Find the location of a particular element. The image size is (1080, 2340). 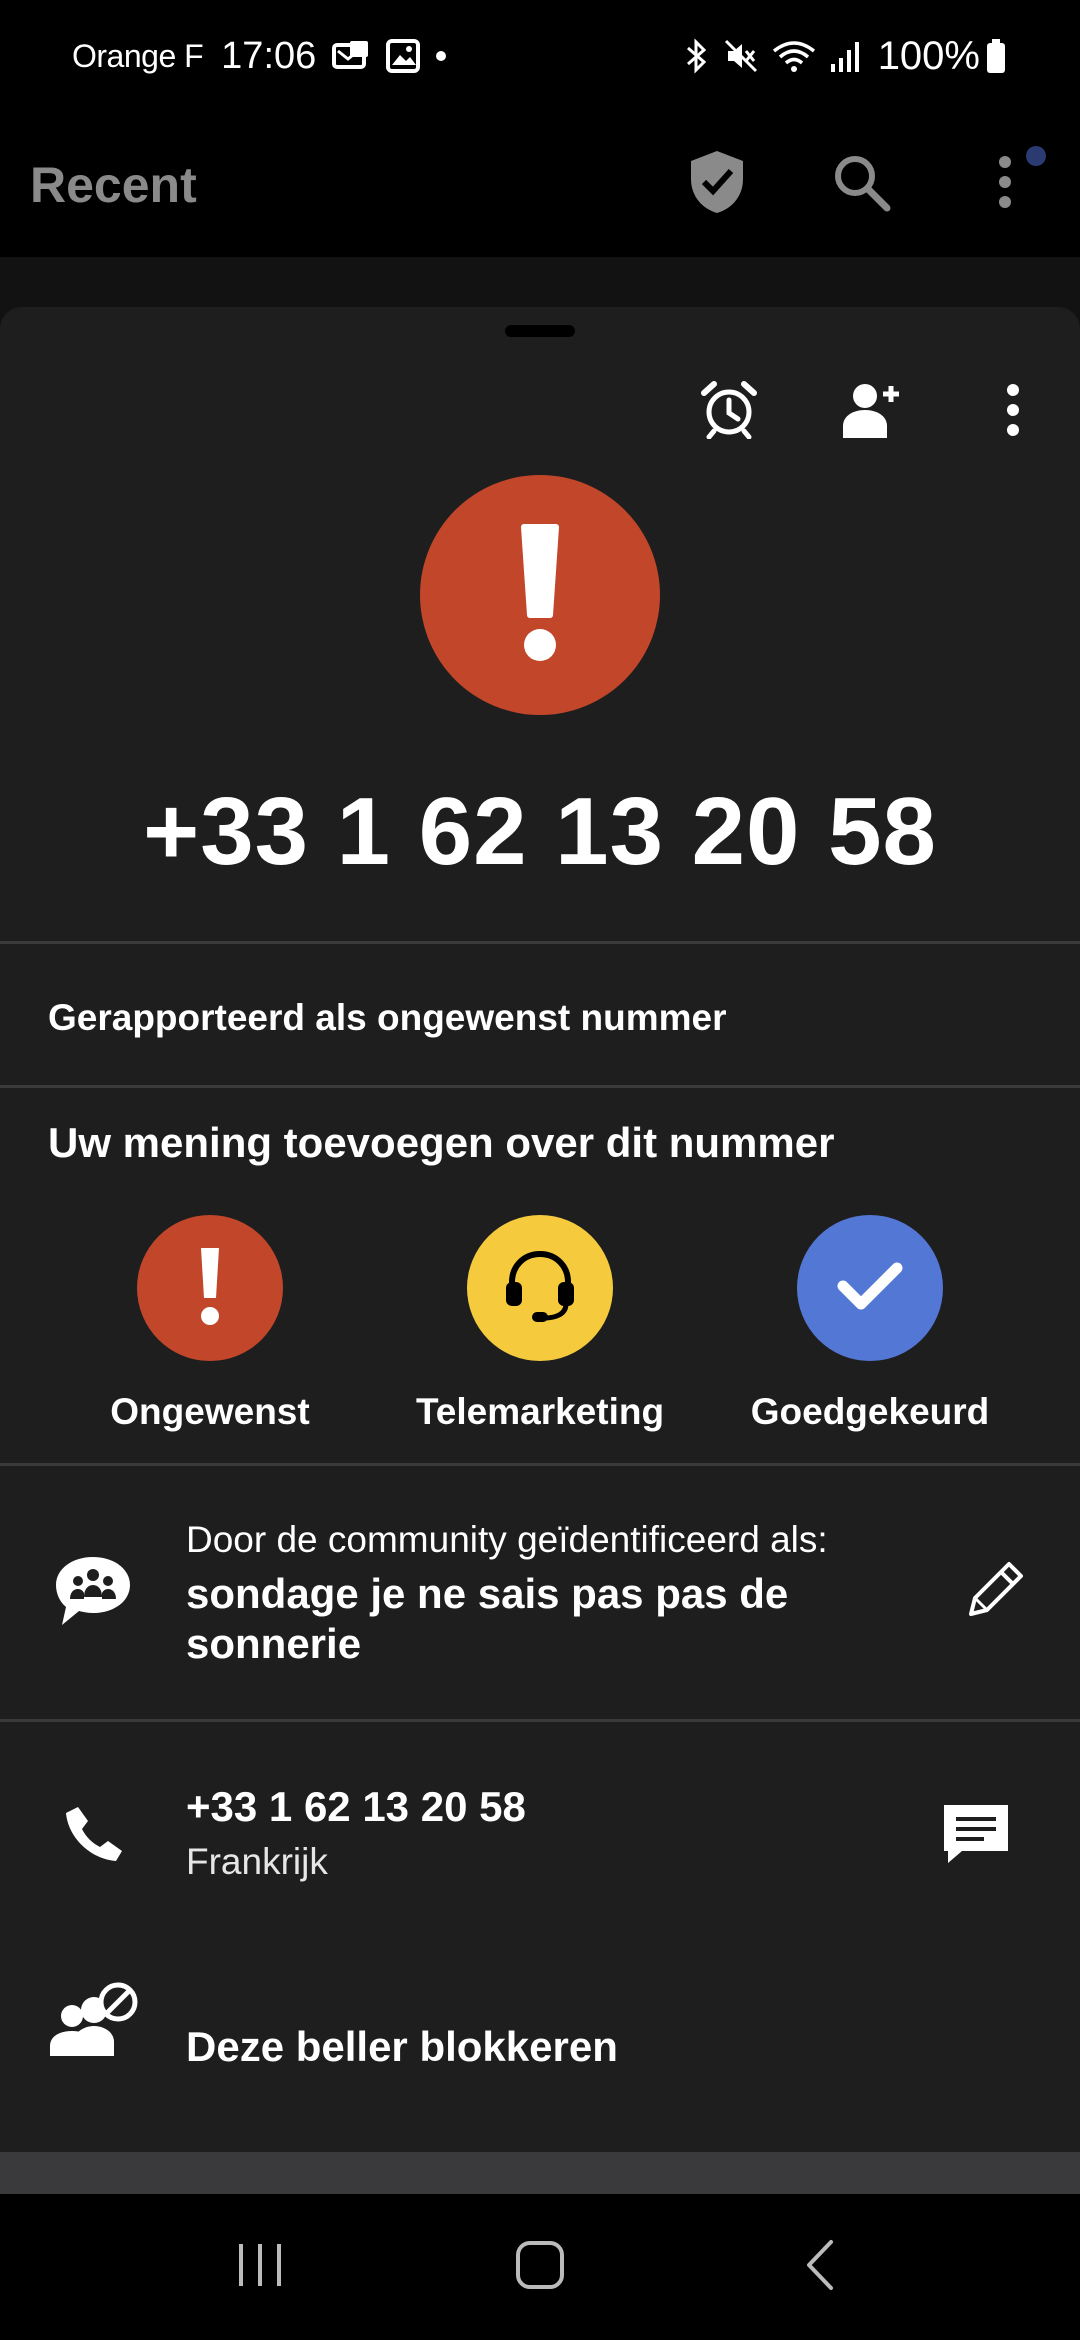

sheet-actions is located at coordinates (882, 412).